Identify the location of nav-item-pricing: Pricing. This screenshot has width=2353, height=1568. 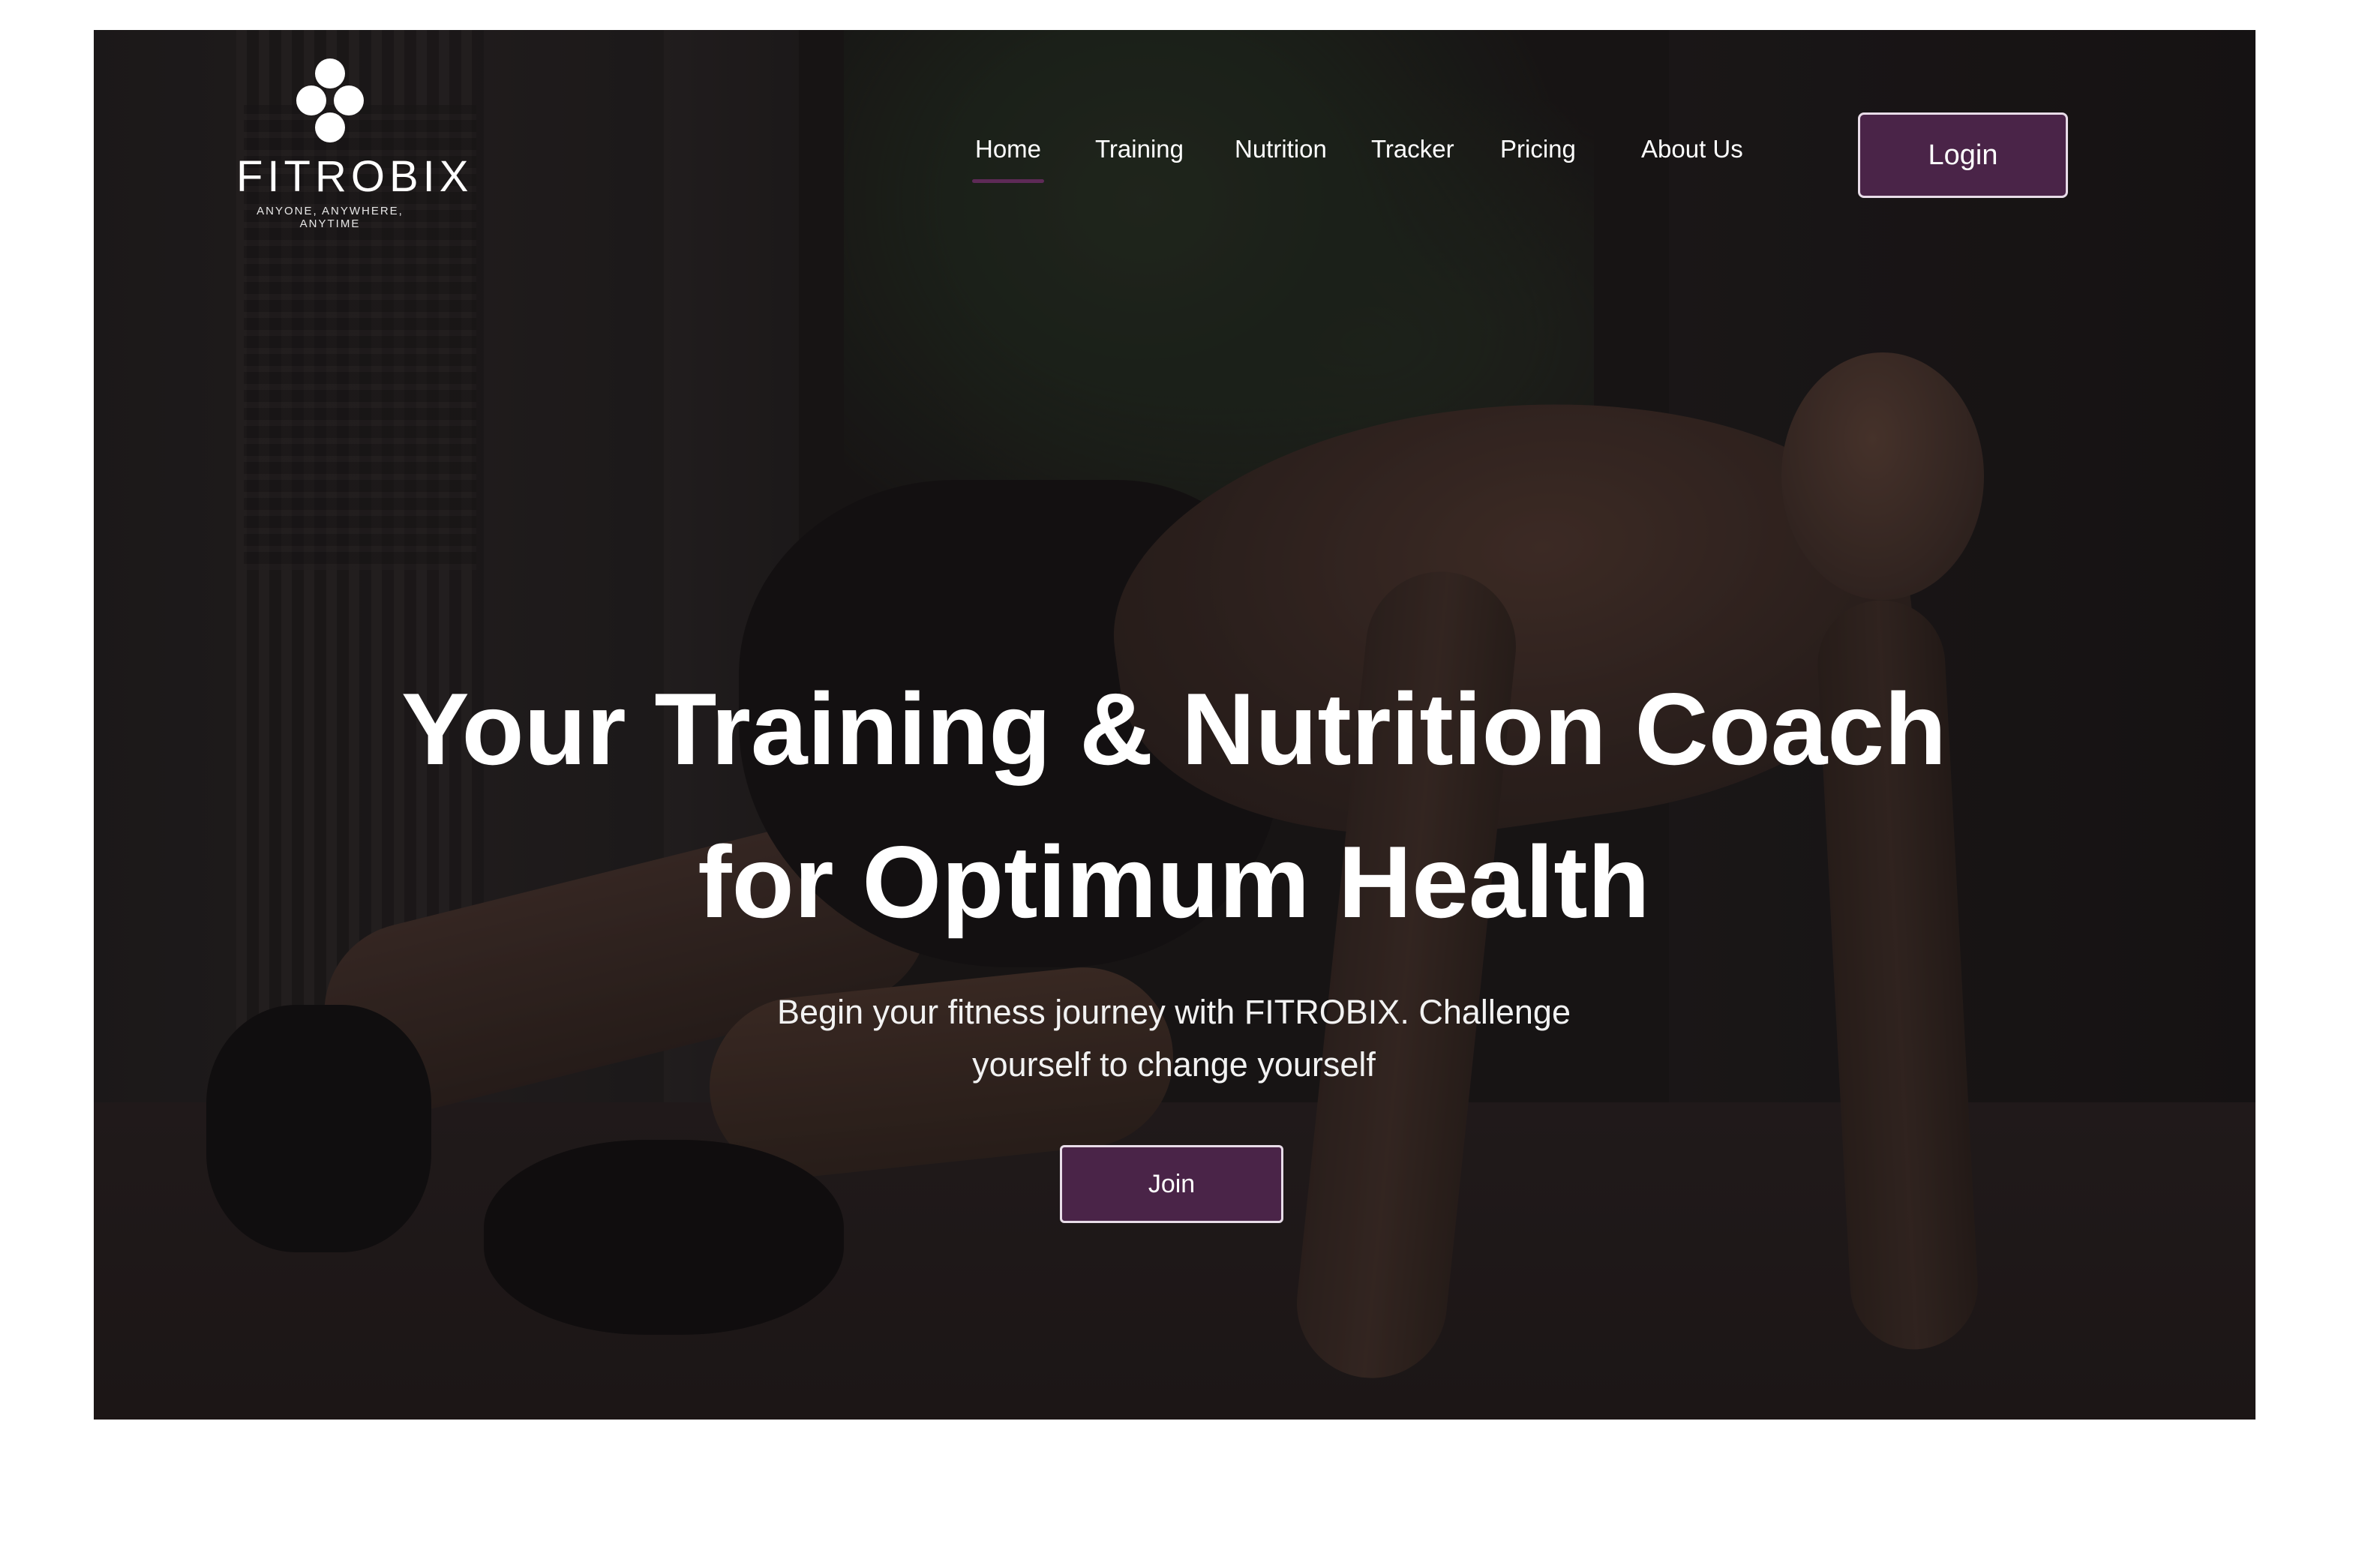
(1538, 149).